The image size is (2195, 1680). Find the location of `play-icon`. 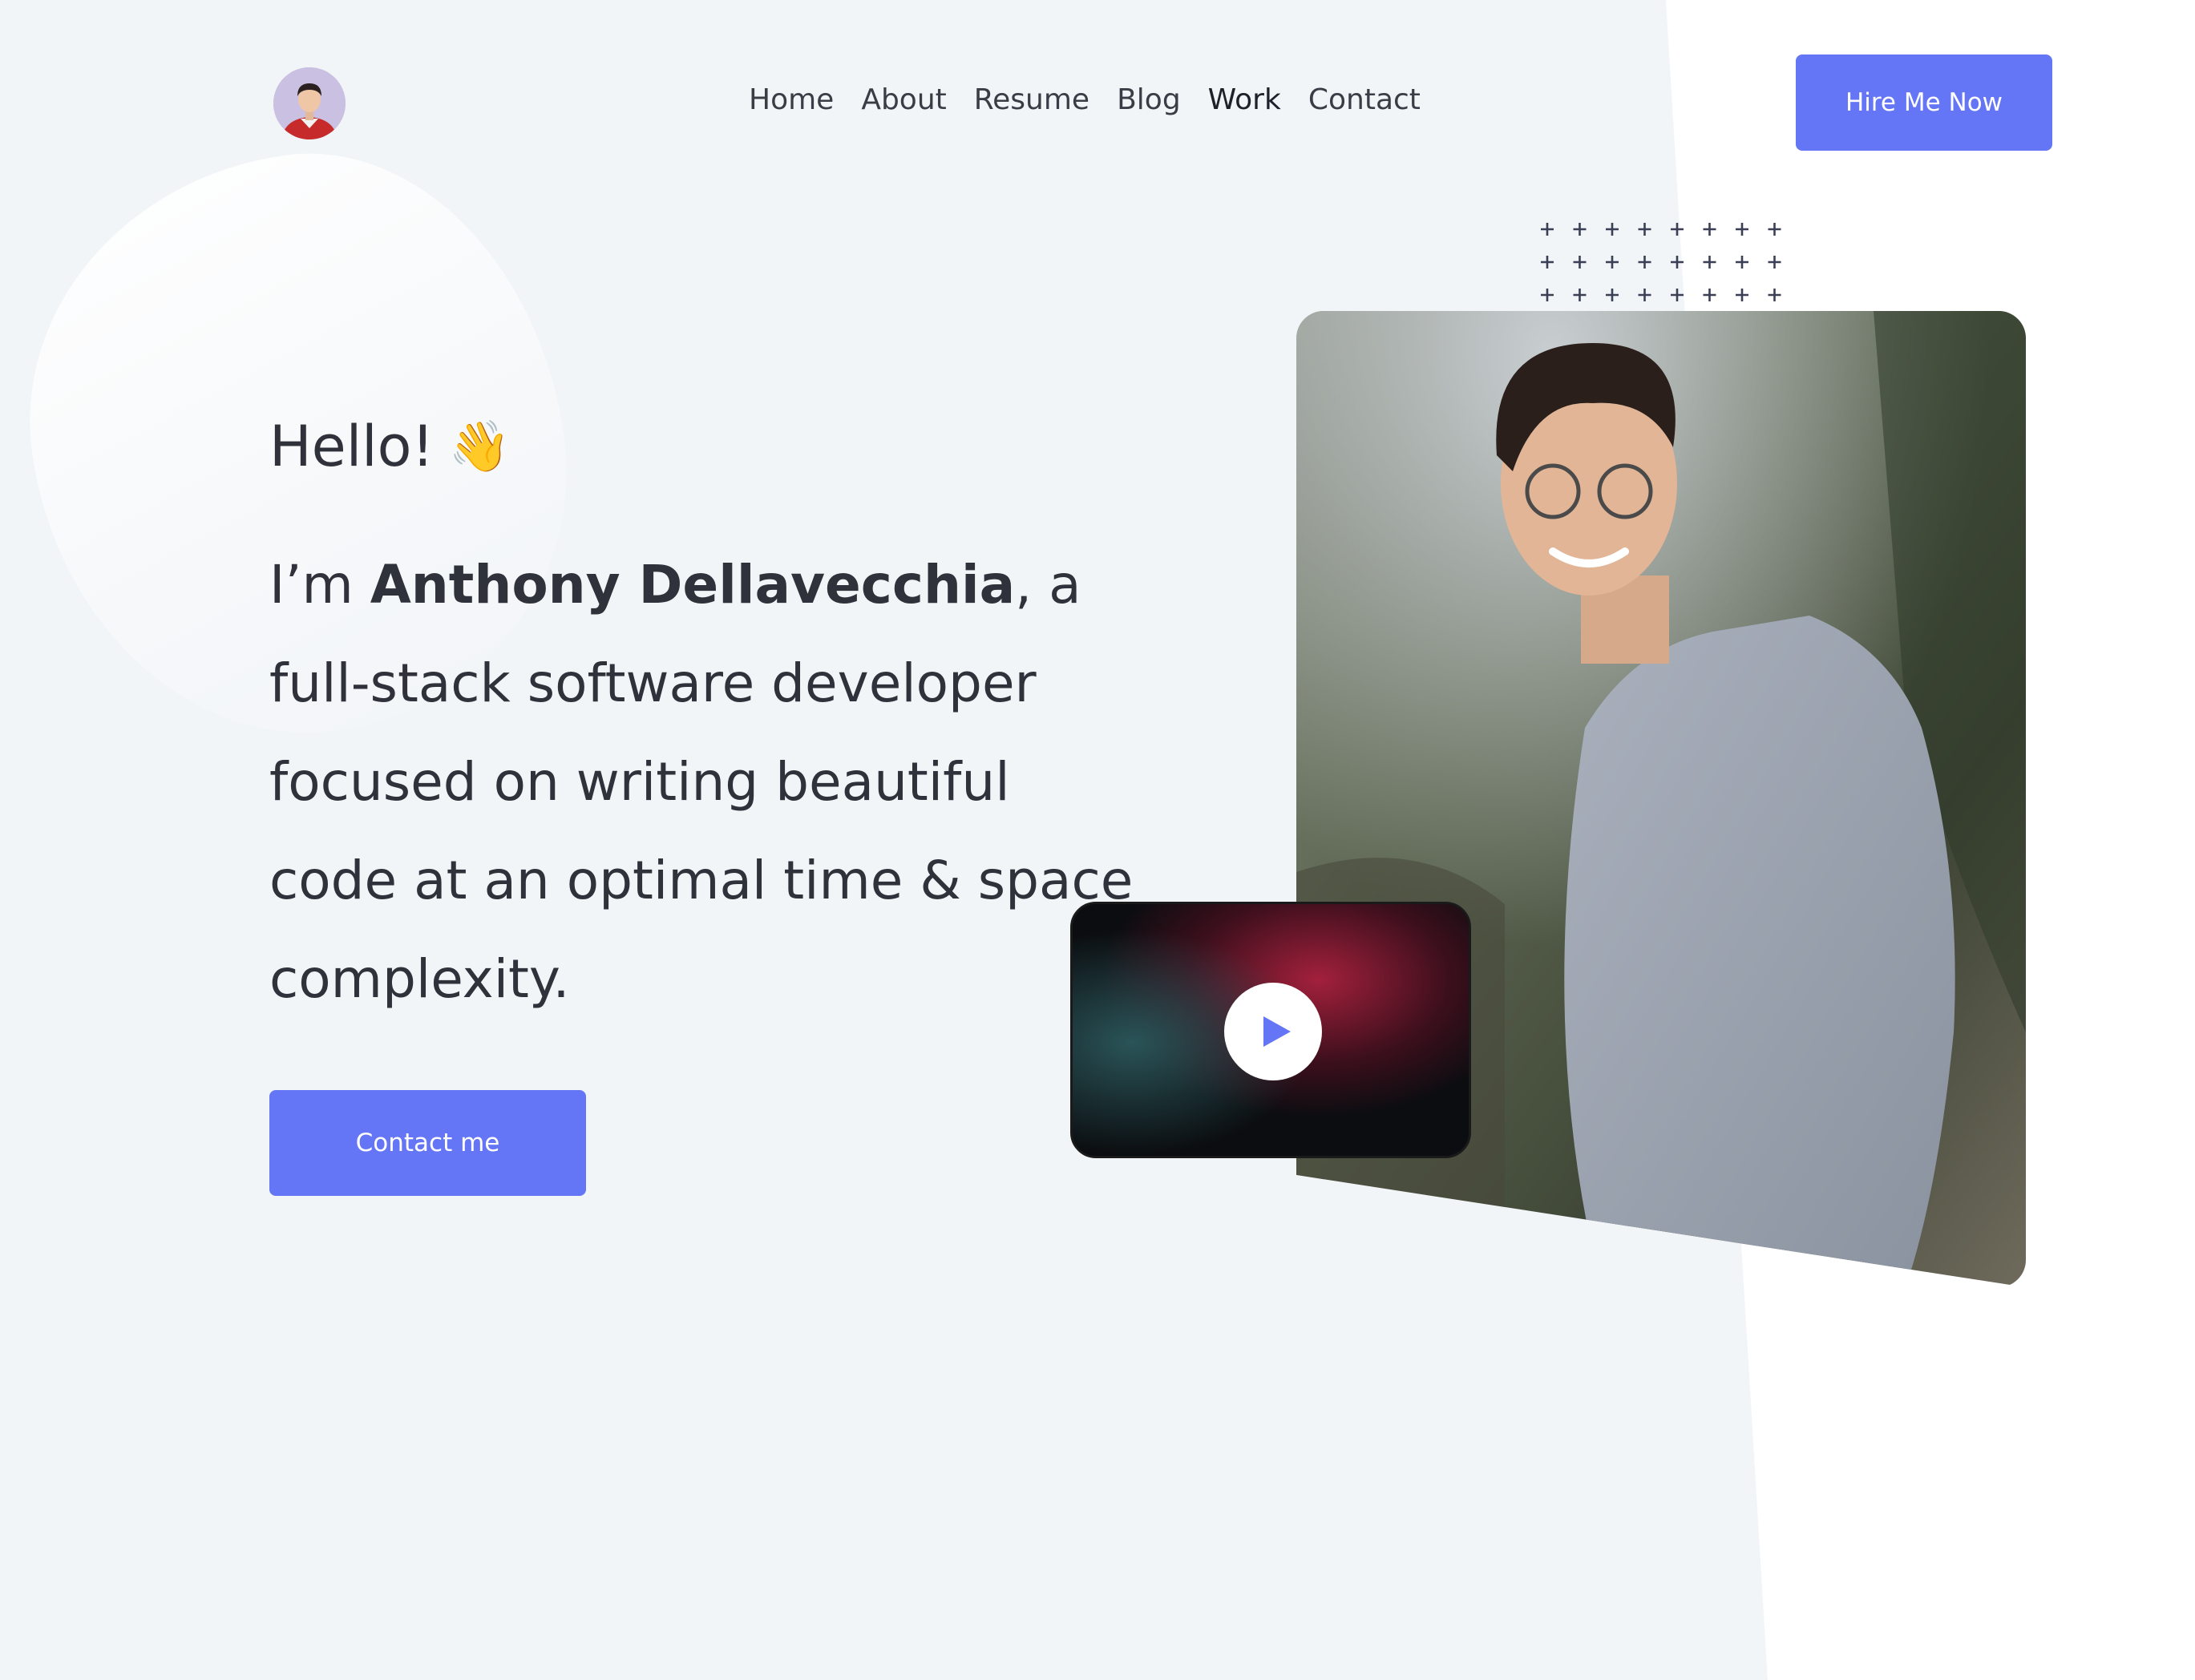

play-icon is located at coordinates (1277, 1031).